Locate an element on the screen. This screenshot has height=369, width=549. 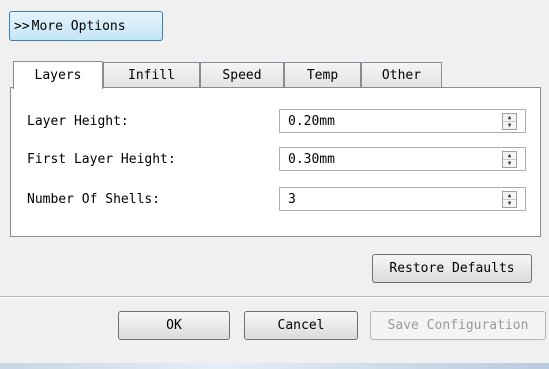
tab-layers: Layers is located at coordinates (58, 75).